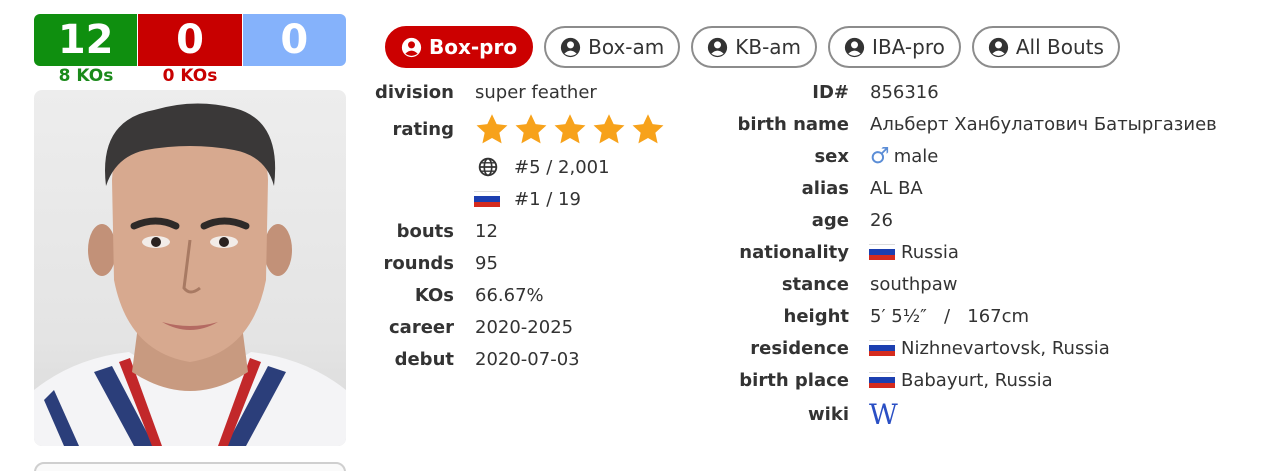  I want to click on alias-label: alias, so click(825, 188).